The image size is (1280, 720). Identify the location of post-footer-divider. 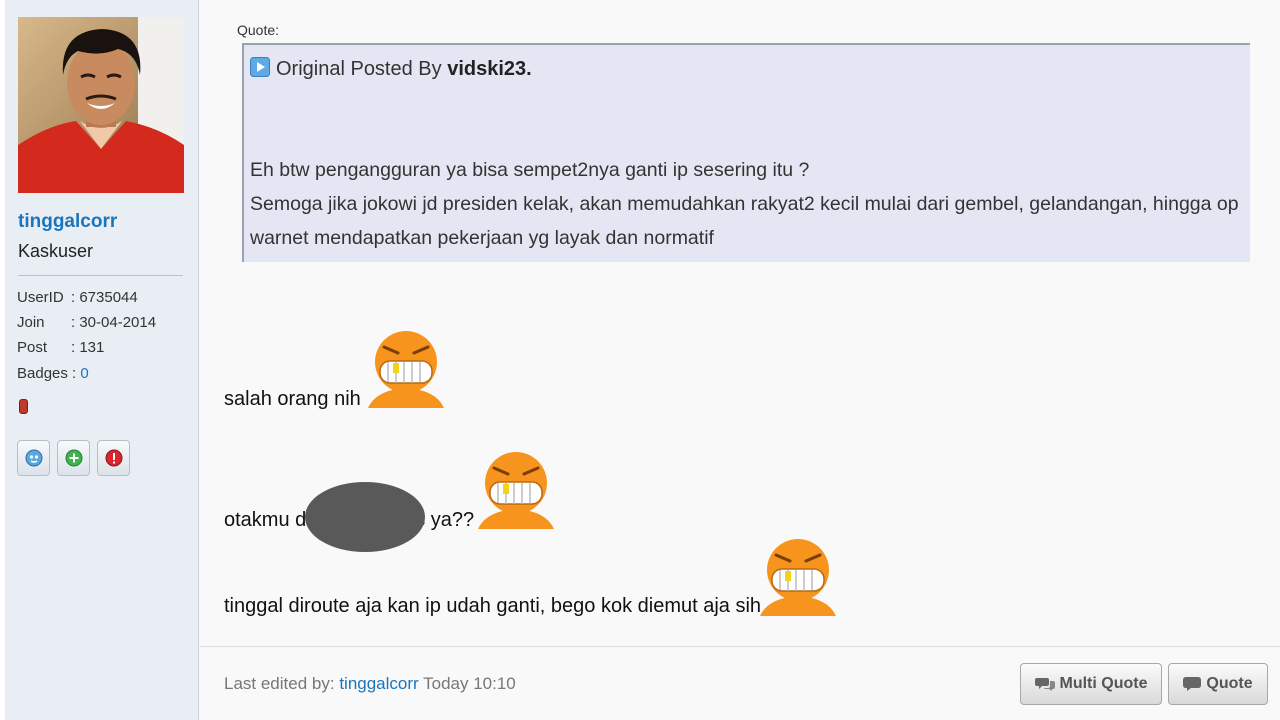
(740, 646).